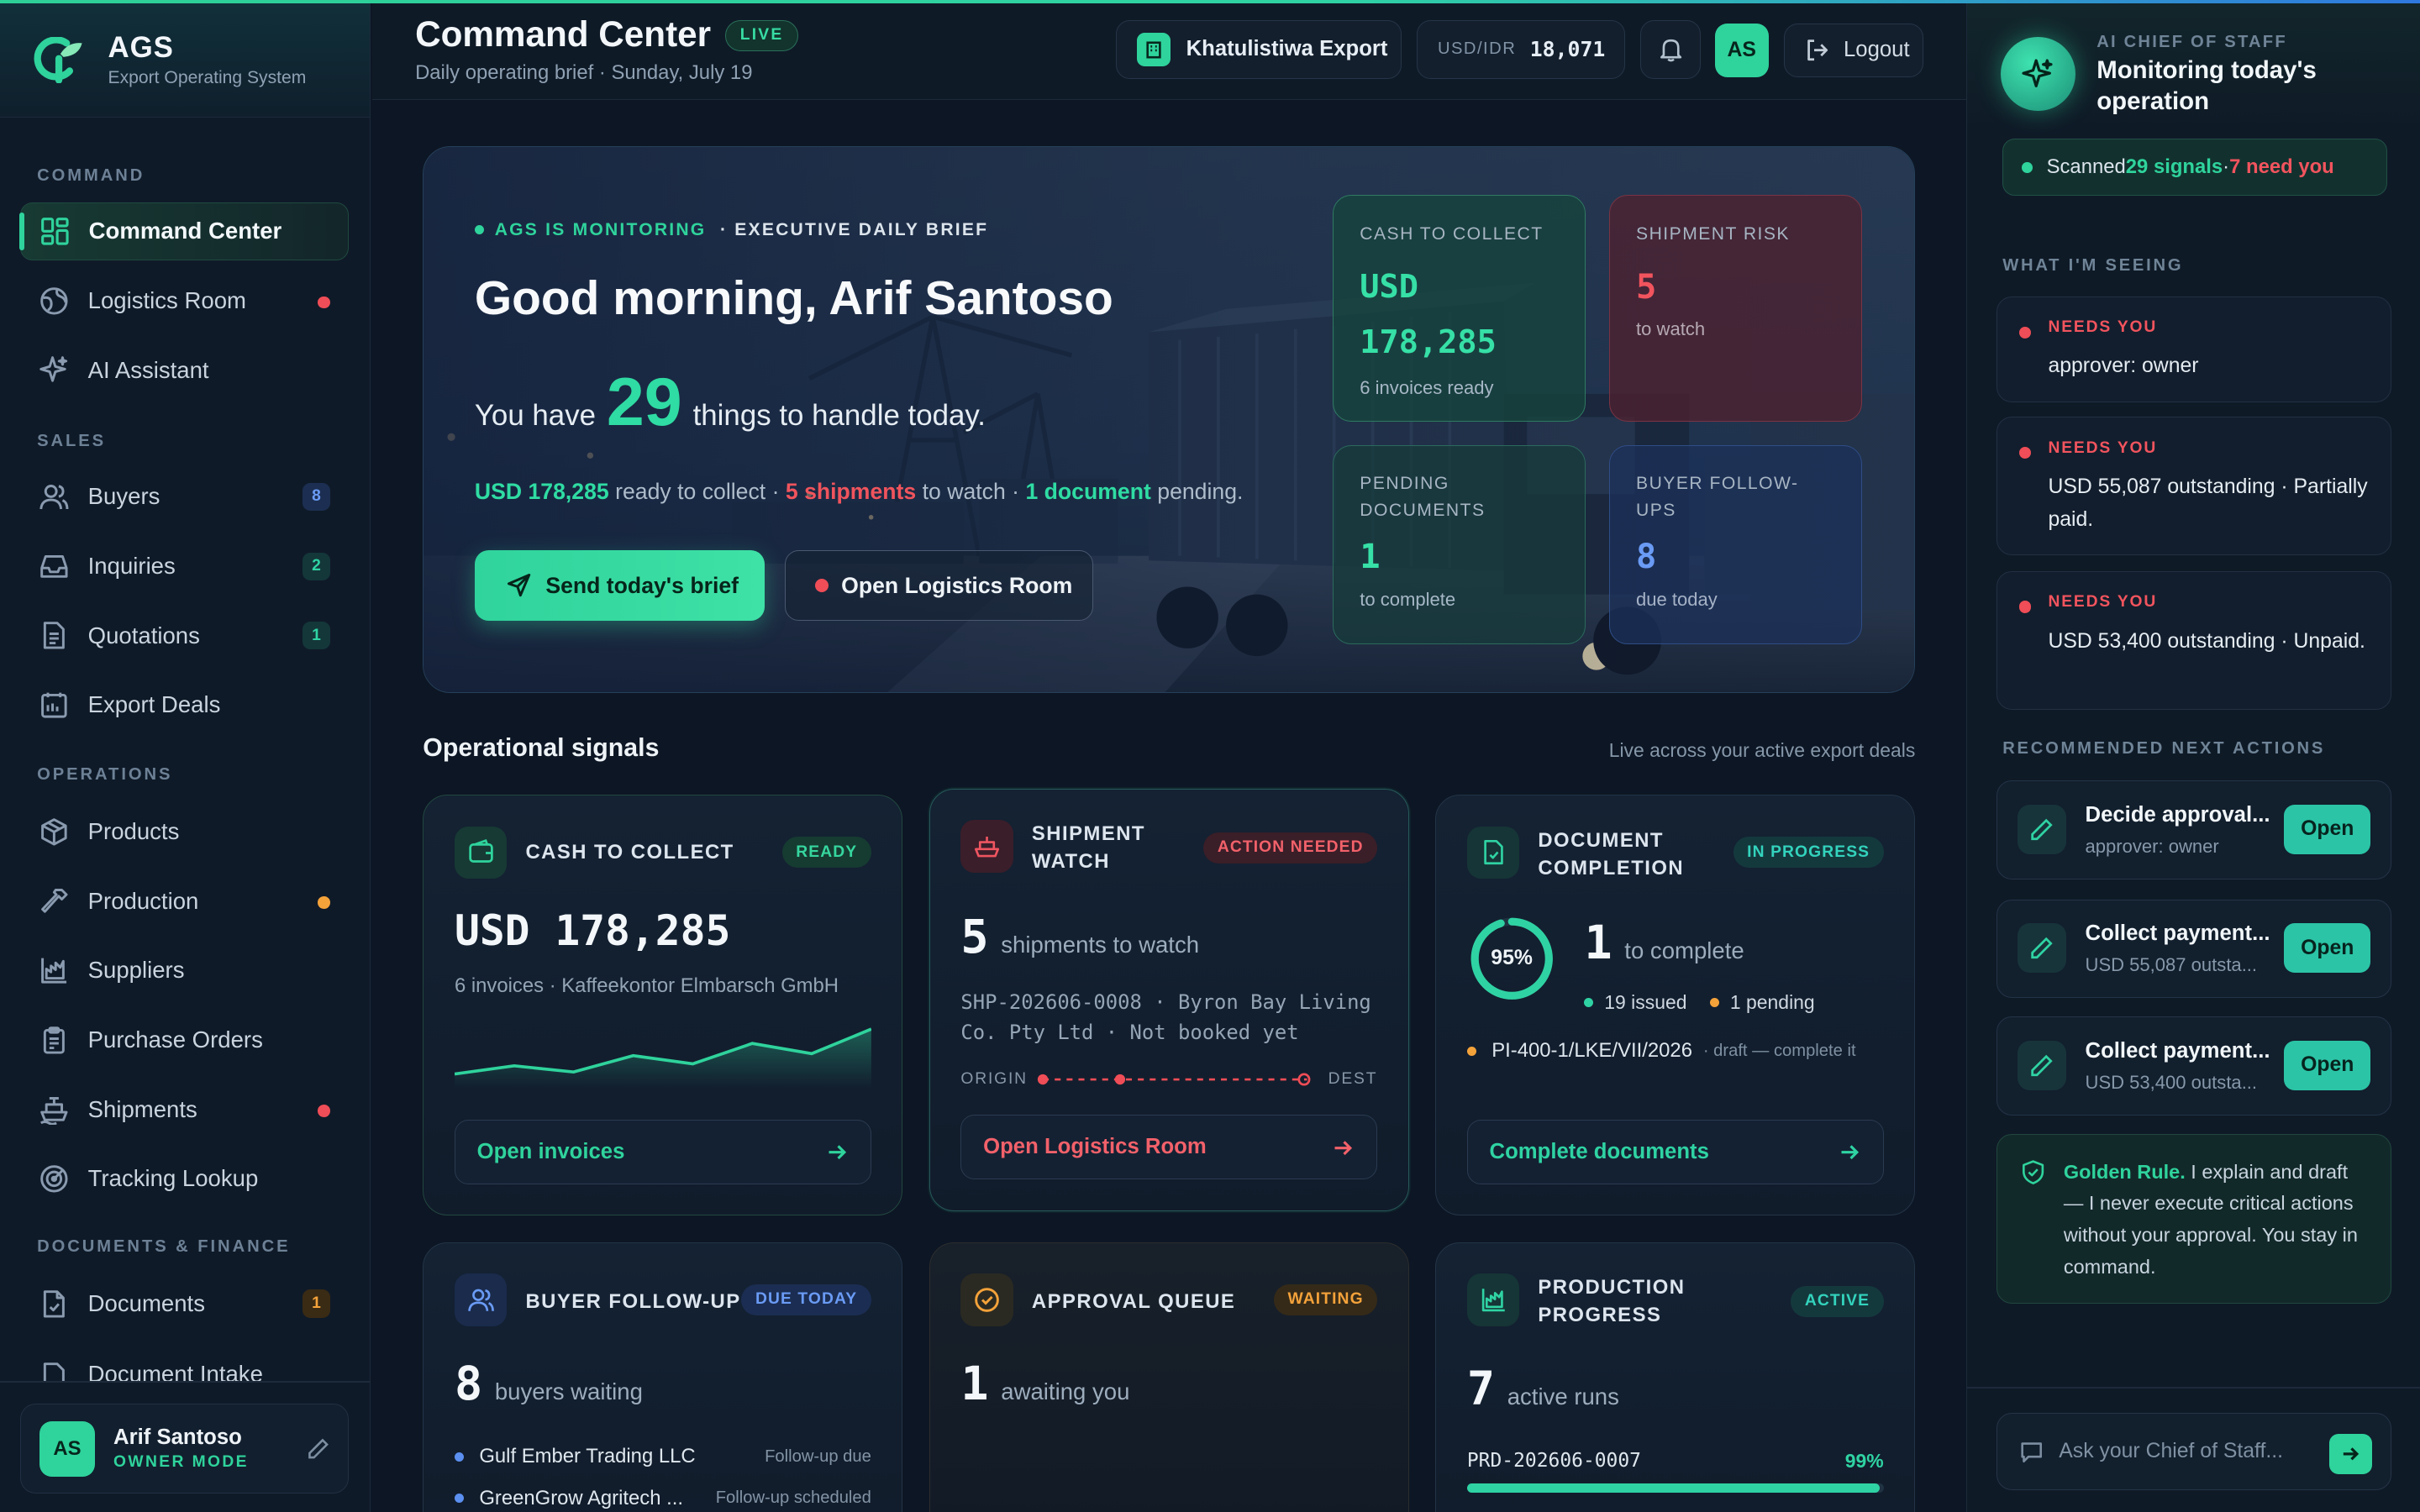 This screenshot has width=2420, height=1512. What do you see at coordinates (662, 1151) in the screenshot?
I see `open-invoices-button: Open invoices` at bounding box center [662, 1151].